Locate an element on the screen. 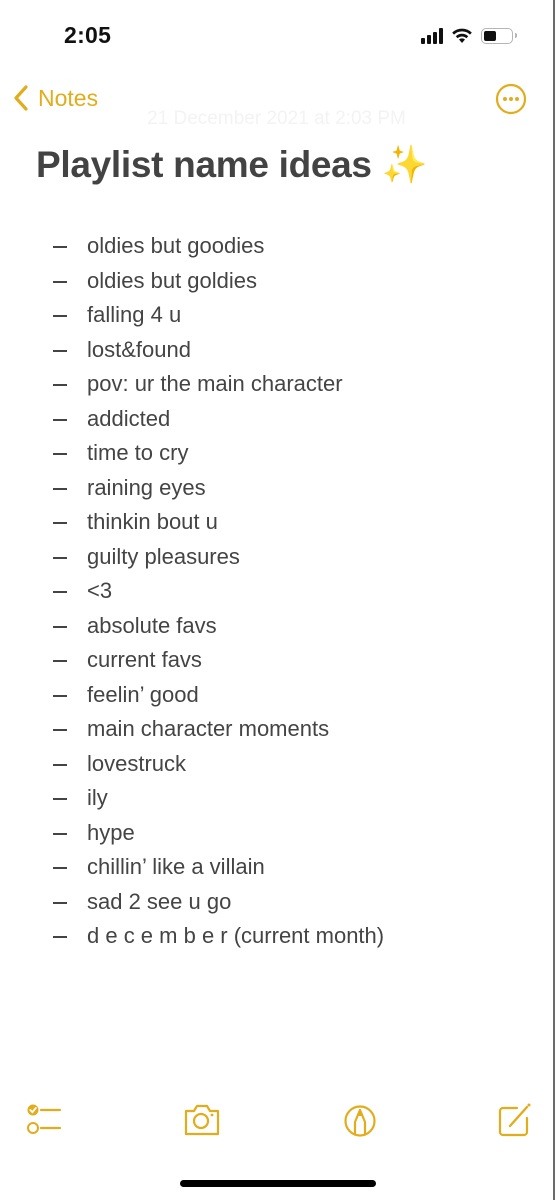 The image size is (555, 1200). ellipsis-circle-icon is located at coordinates (511, 99).